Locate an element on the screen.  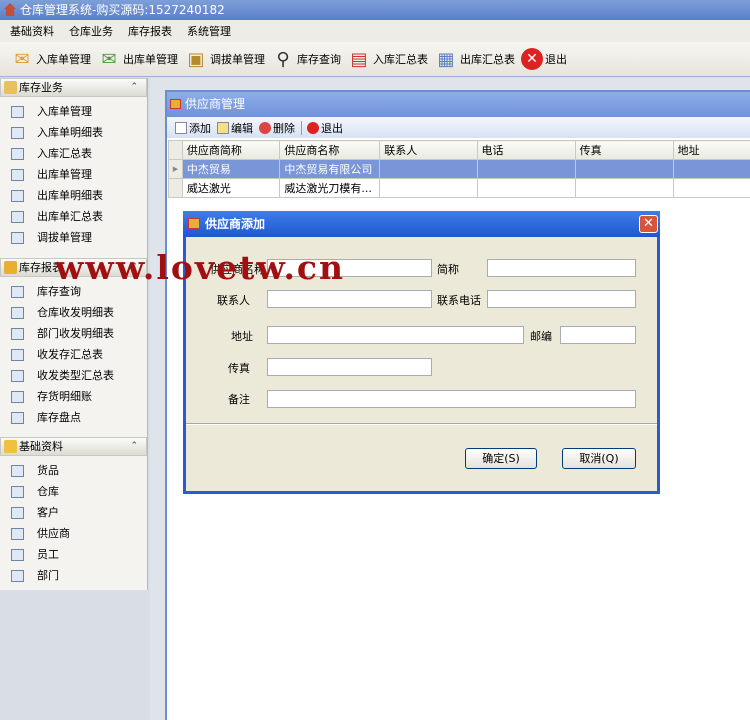
window-toolbar: 添加 编辑 删除 退出 is located at coordinates (458, 127).